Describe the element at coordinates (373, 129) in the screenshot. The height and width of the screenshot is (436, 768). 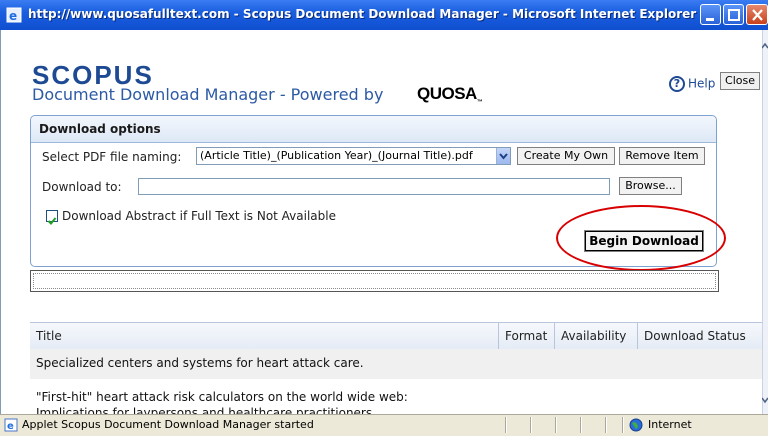
I see `panel-header: Download options` at that location.